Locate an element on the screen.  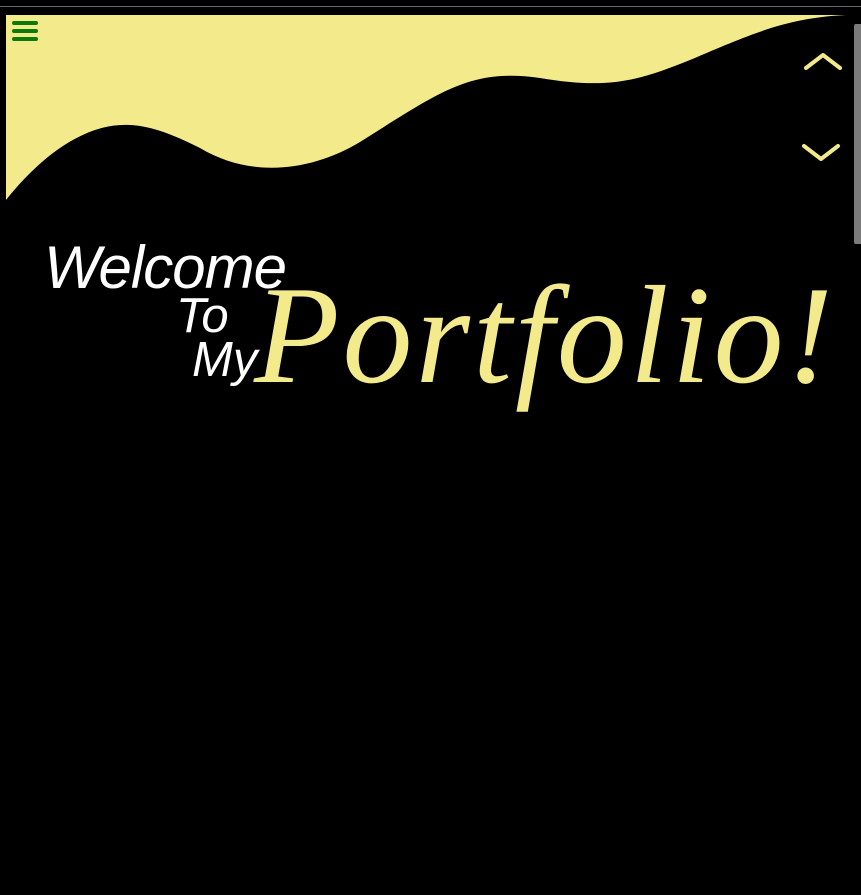
hero-word-welcome: Welcome is located at coordinates (165, 267).